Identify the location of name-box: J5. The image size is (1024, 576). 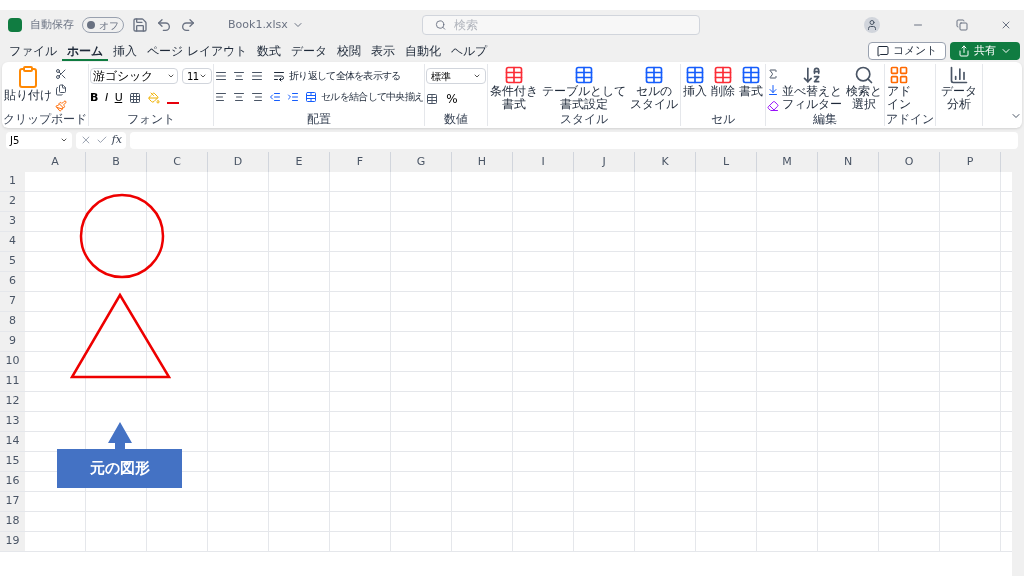
(39, 140).